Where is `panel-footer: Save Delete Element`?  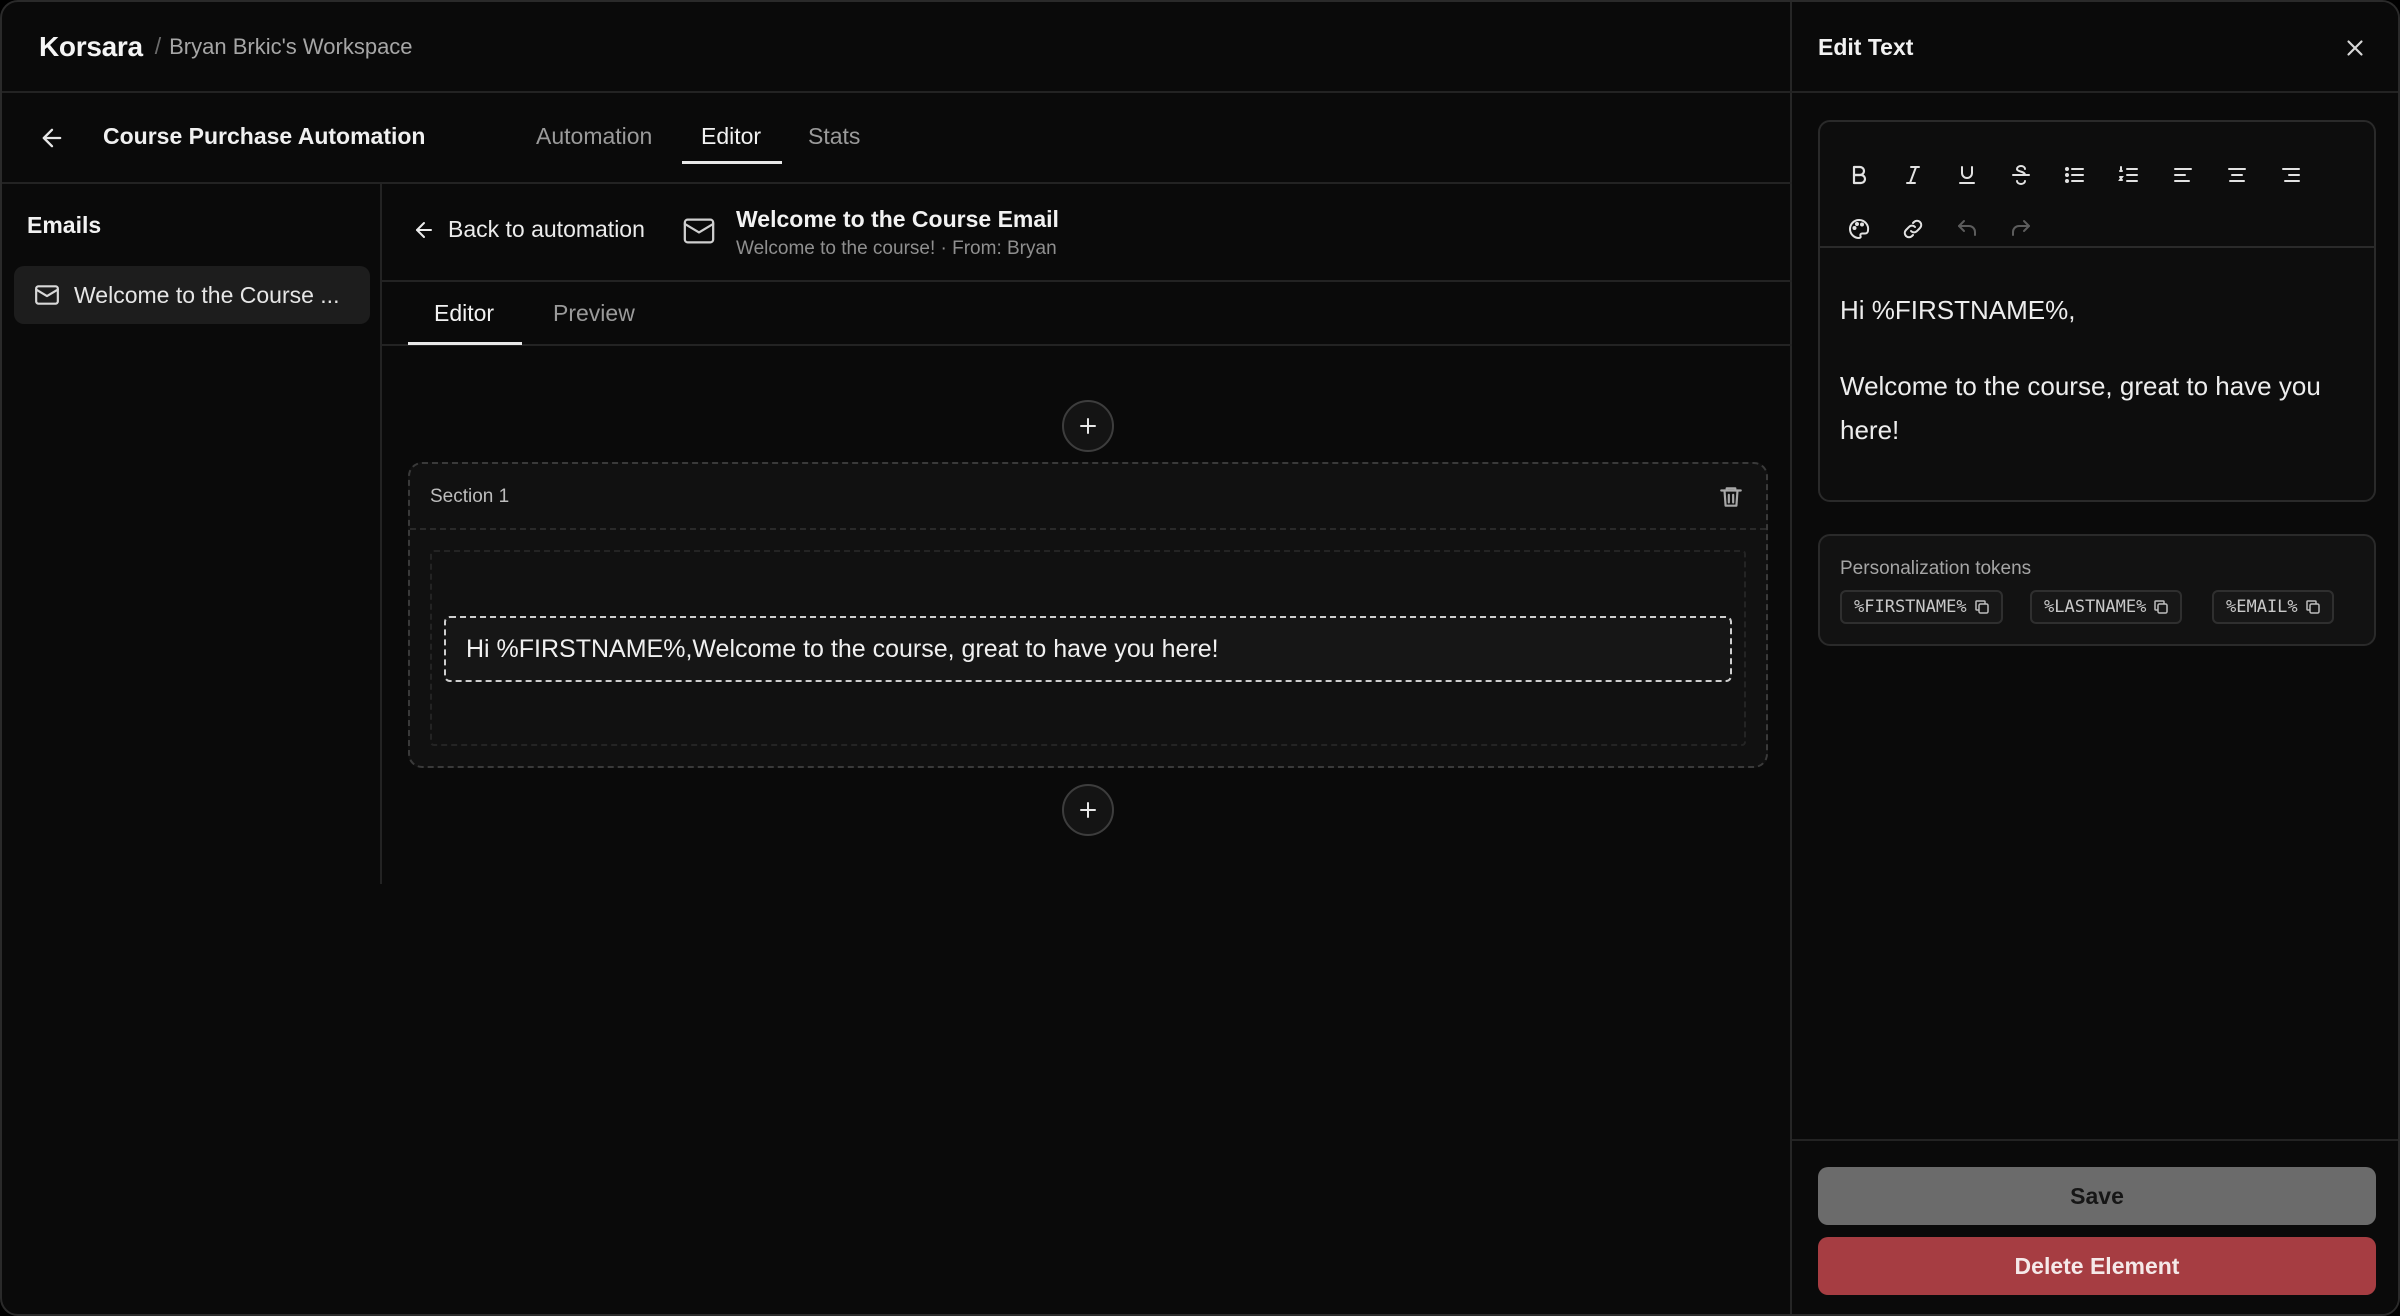 panel-footer: Save Delete Element is located at coordinates (2095, 1226).